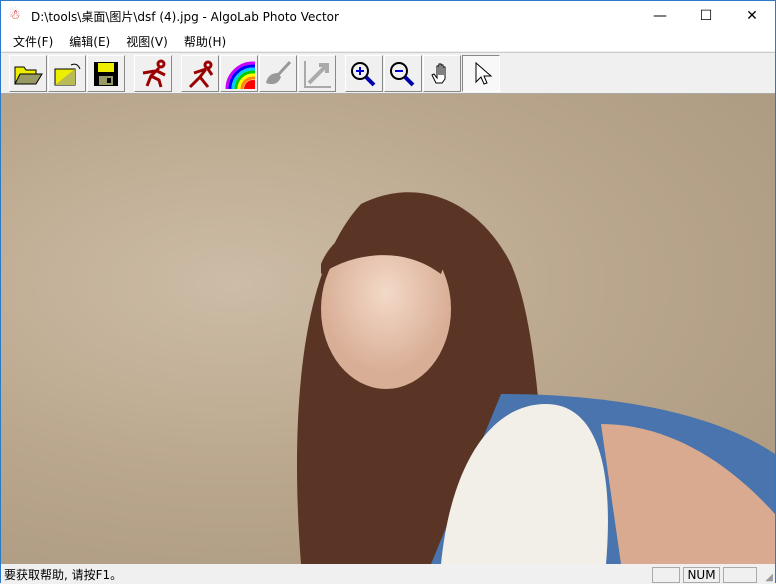  I want to click on status-pane-num: NUM, so click(701, 575).